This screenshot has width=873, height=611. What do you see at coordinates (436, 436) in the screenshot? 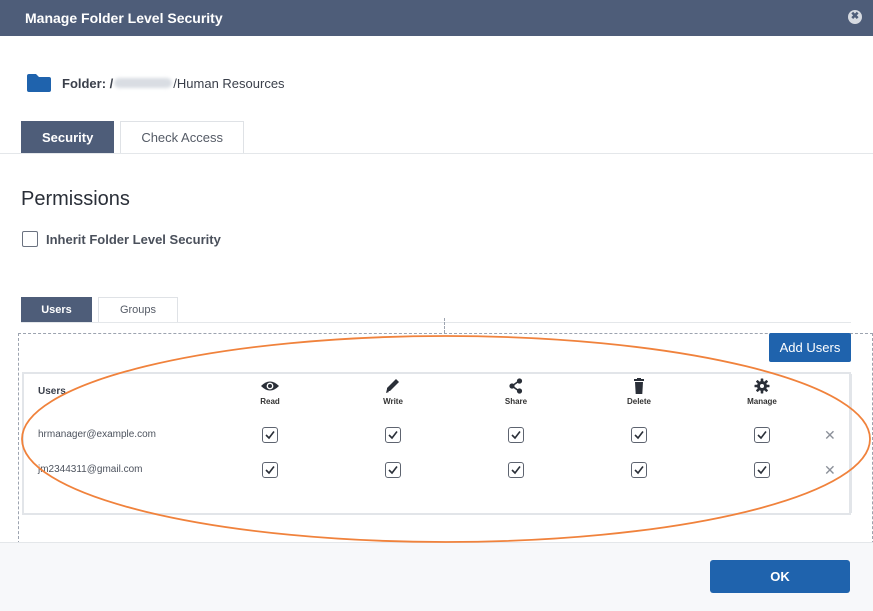
I see `table-row: hrmanager@example.com ✕` at bounding box center [436, 436].